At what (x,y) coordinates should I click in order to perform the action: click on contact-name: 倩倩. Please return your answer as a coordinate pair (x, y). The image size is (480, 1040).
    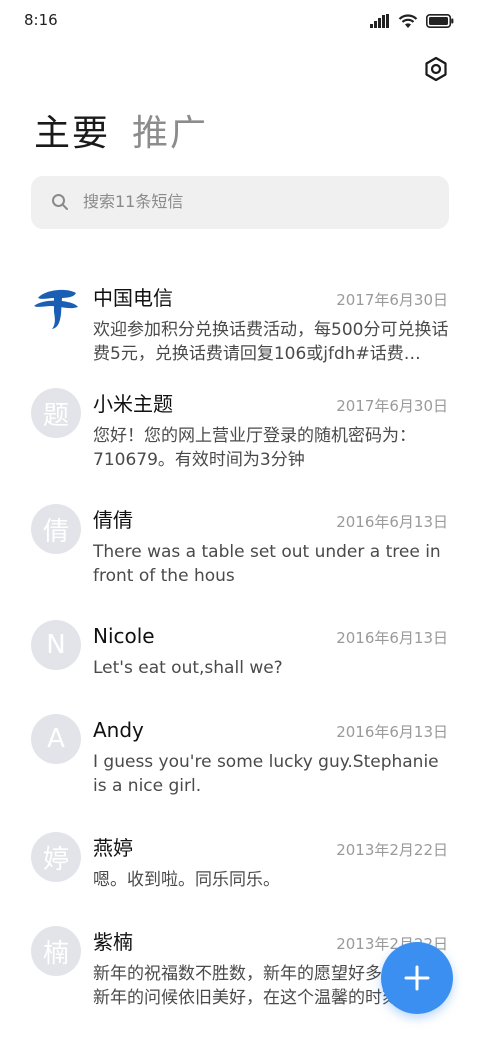
    Looking at the image, I should click on (113, 520).